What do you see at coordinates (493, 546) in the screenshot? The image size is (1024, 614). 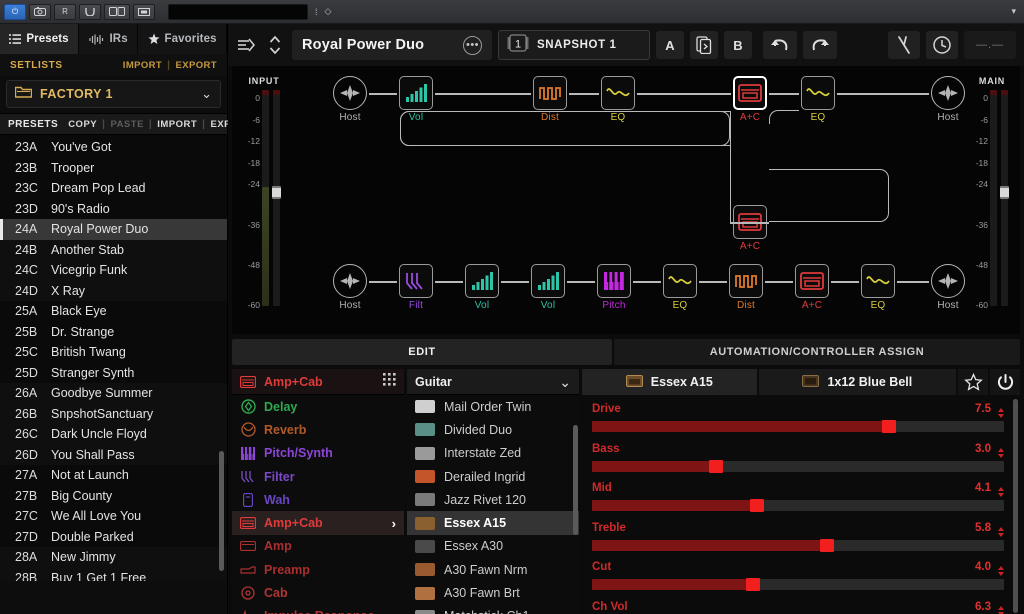 I see `model-row: Essex A30` at bounding box center [493, 546].